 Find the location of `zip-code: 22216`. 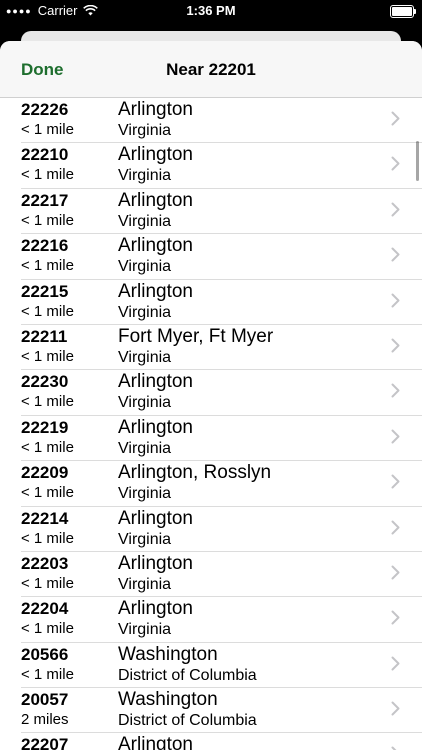

zip-code: 22216 is located at coordinates (45, 246).